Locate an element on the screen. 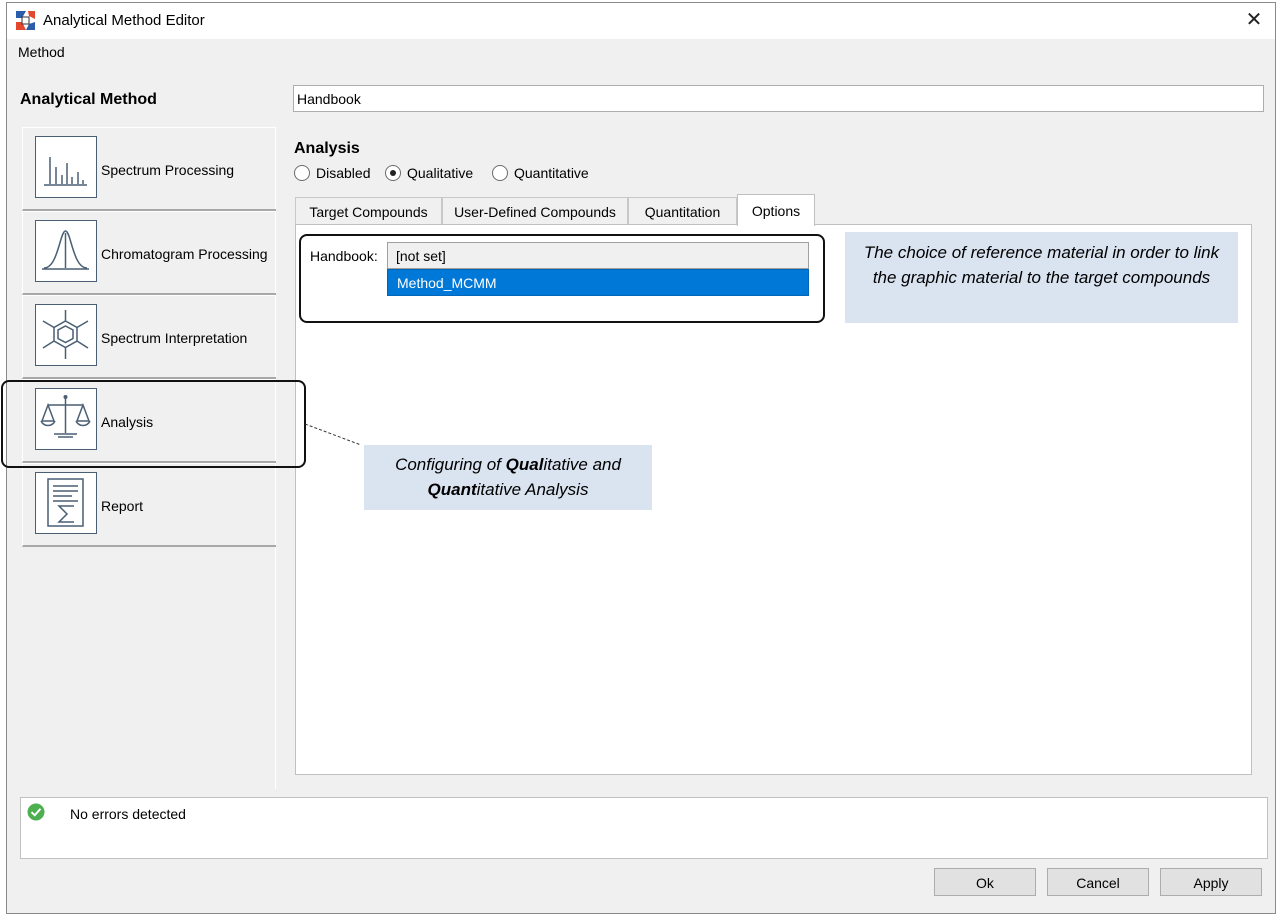 The height and width of the screenshot is (916, 1279). spectrum-icon is located at coordinates (66, 167).